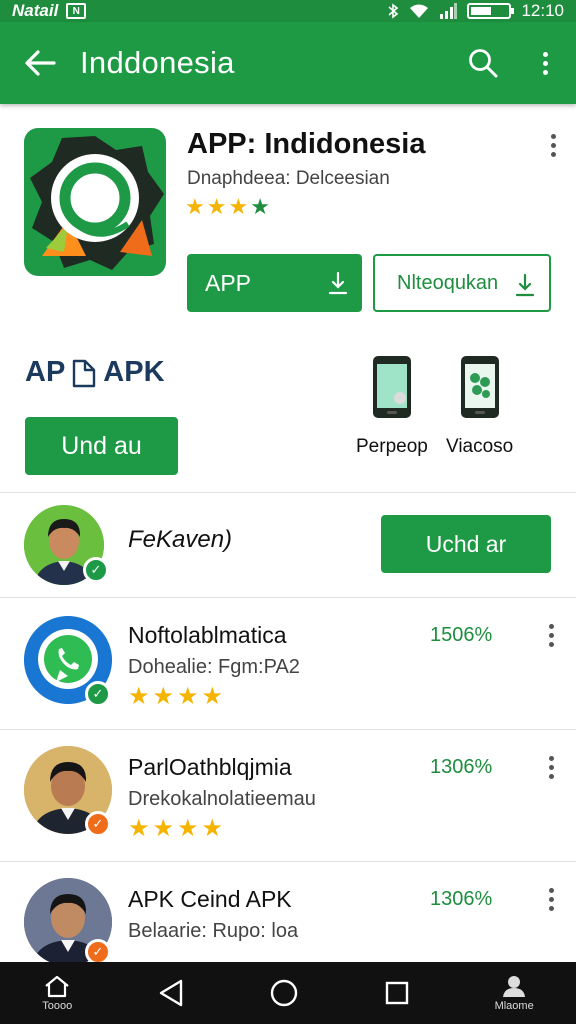 This screenshot has height=1024, width=576. I want to click on secondary-download-label: Nlteoqukan, so click(448, 282).